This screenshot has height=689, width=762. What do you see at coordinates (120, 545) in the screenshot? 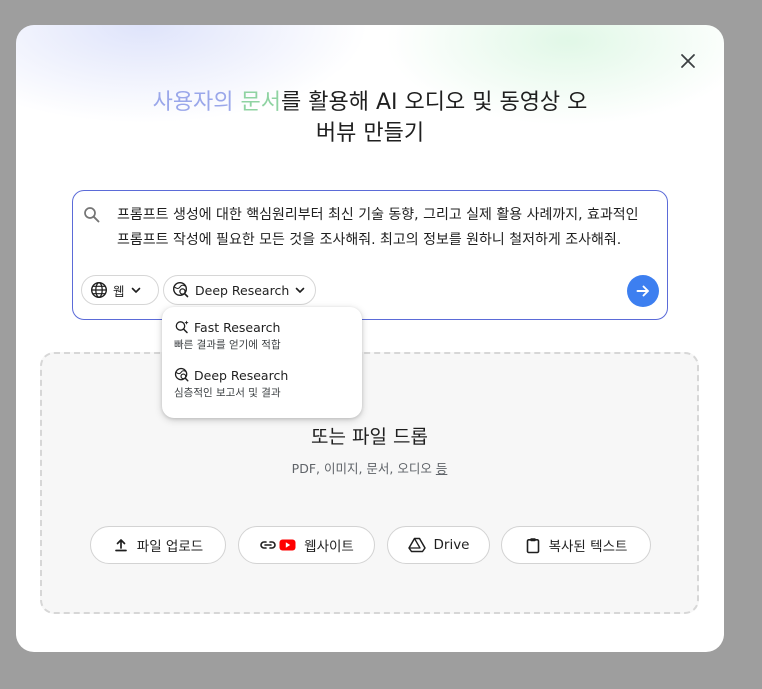
I see `upload-icon` at bounding box center [120, 545].